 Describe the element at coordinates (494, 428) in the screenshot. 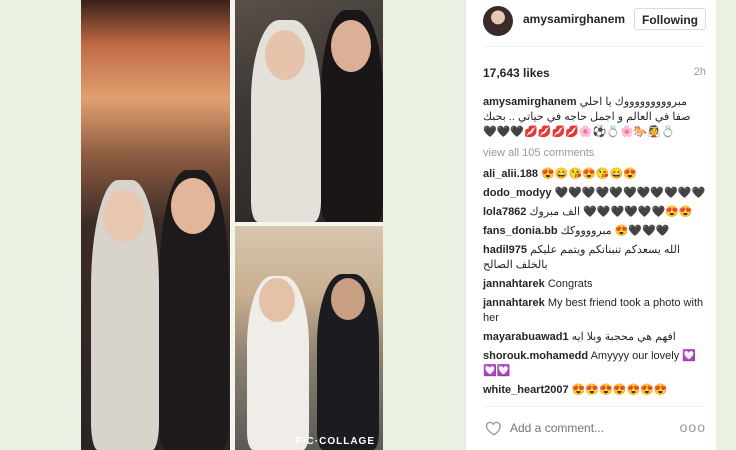

I see `like-heart-icon` at that location.